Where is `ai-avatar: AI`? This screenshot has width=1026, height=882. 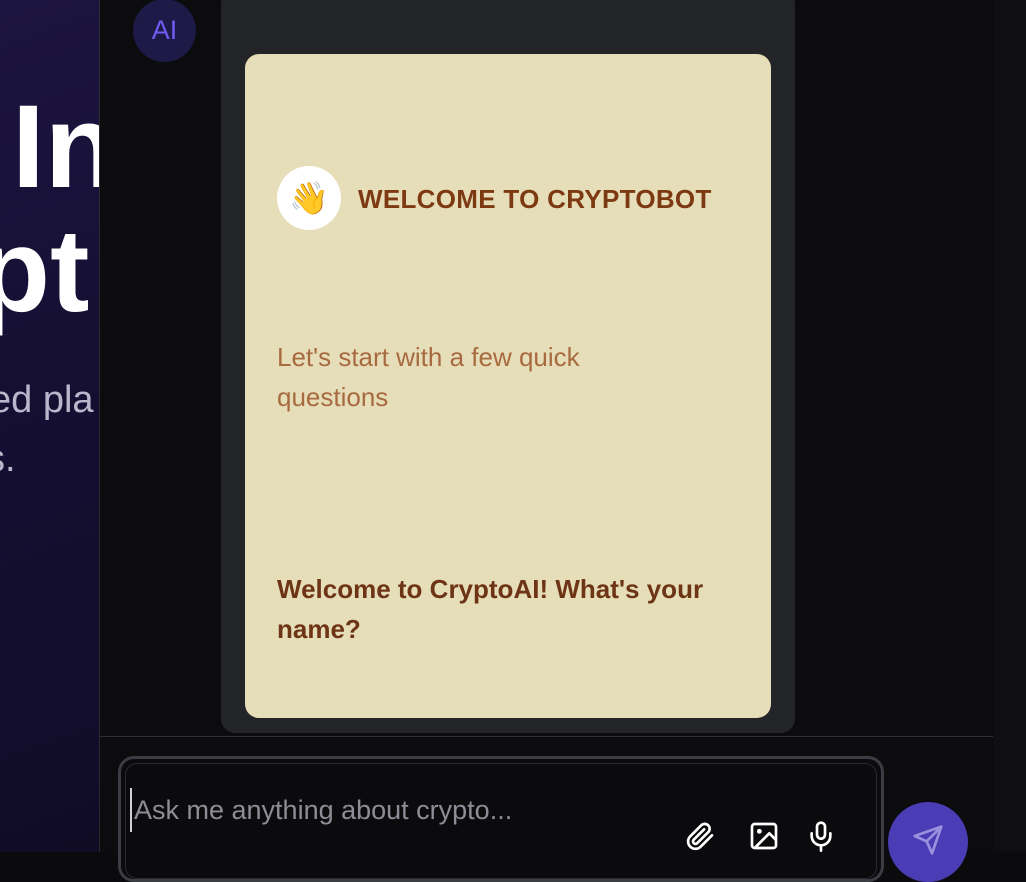
ai-avatar: AI is located at coordinates (164, 31).